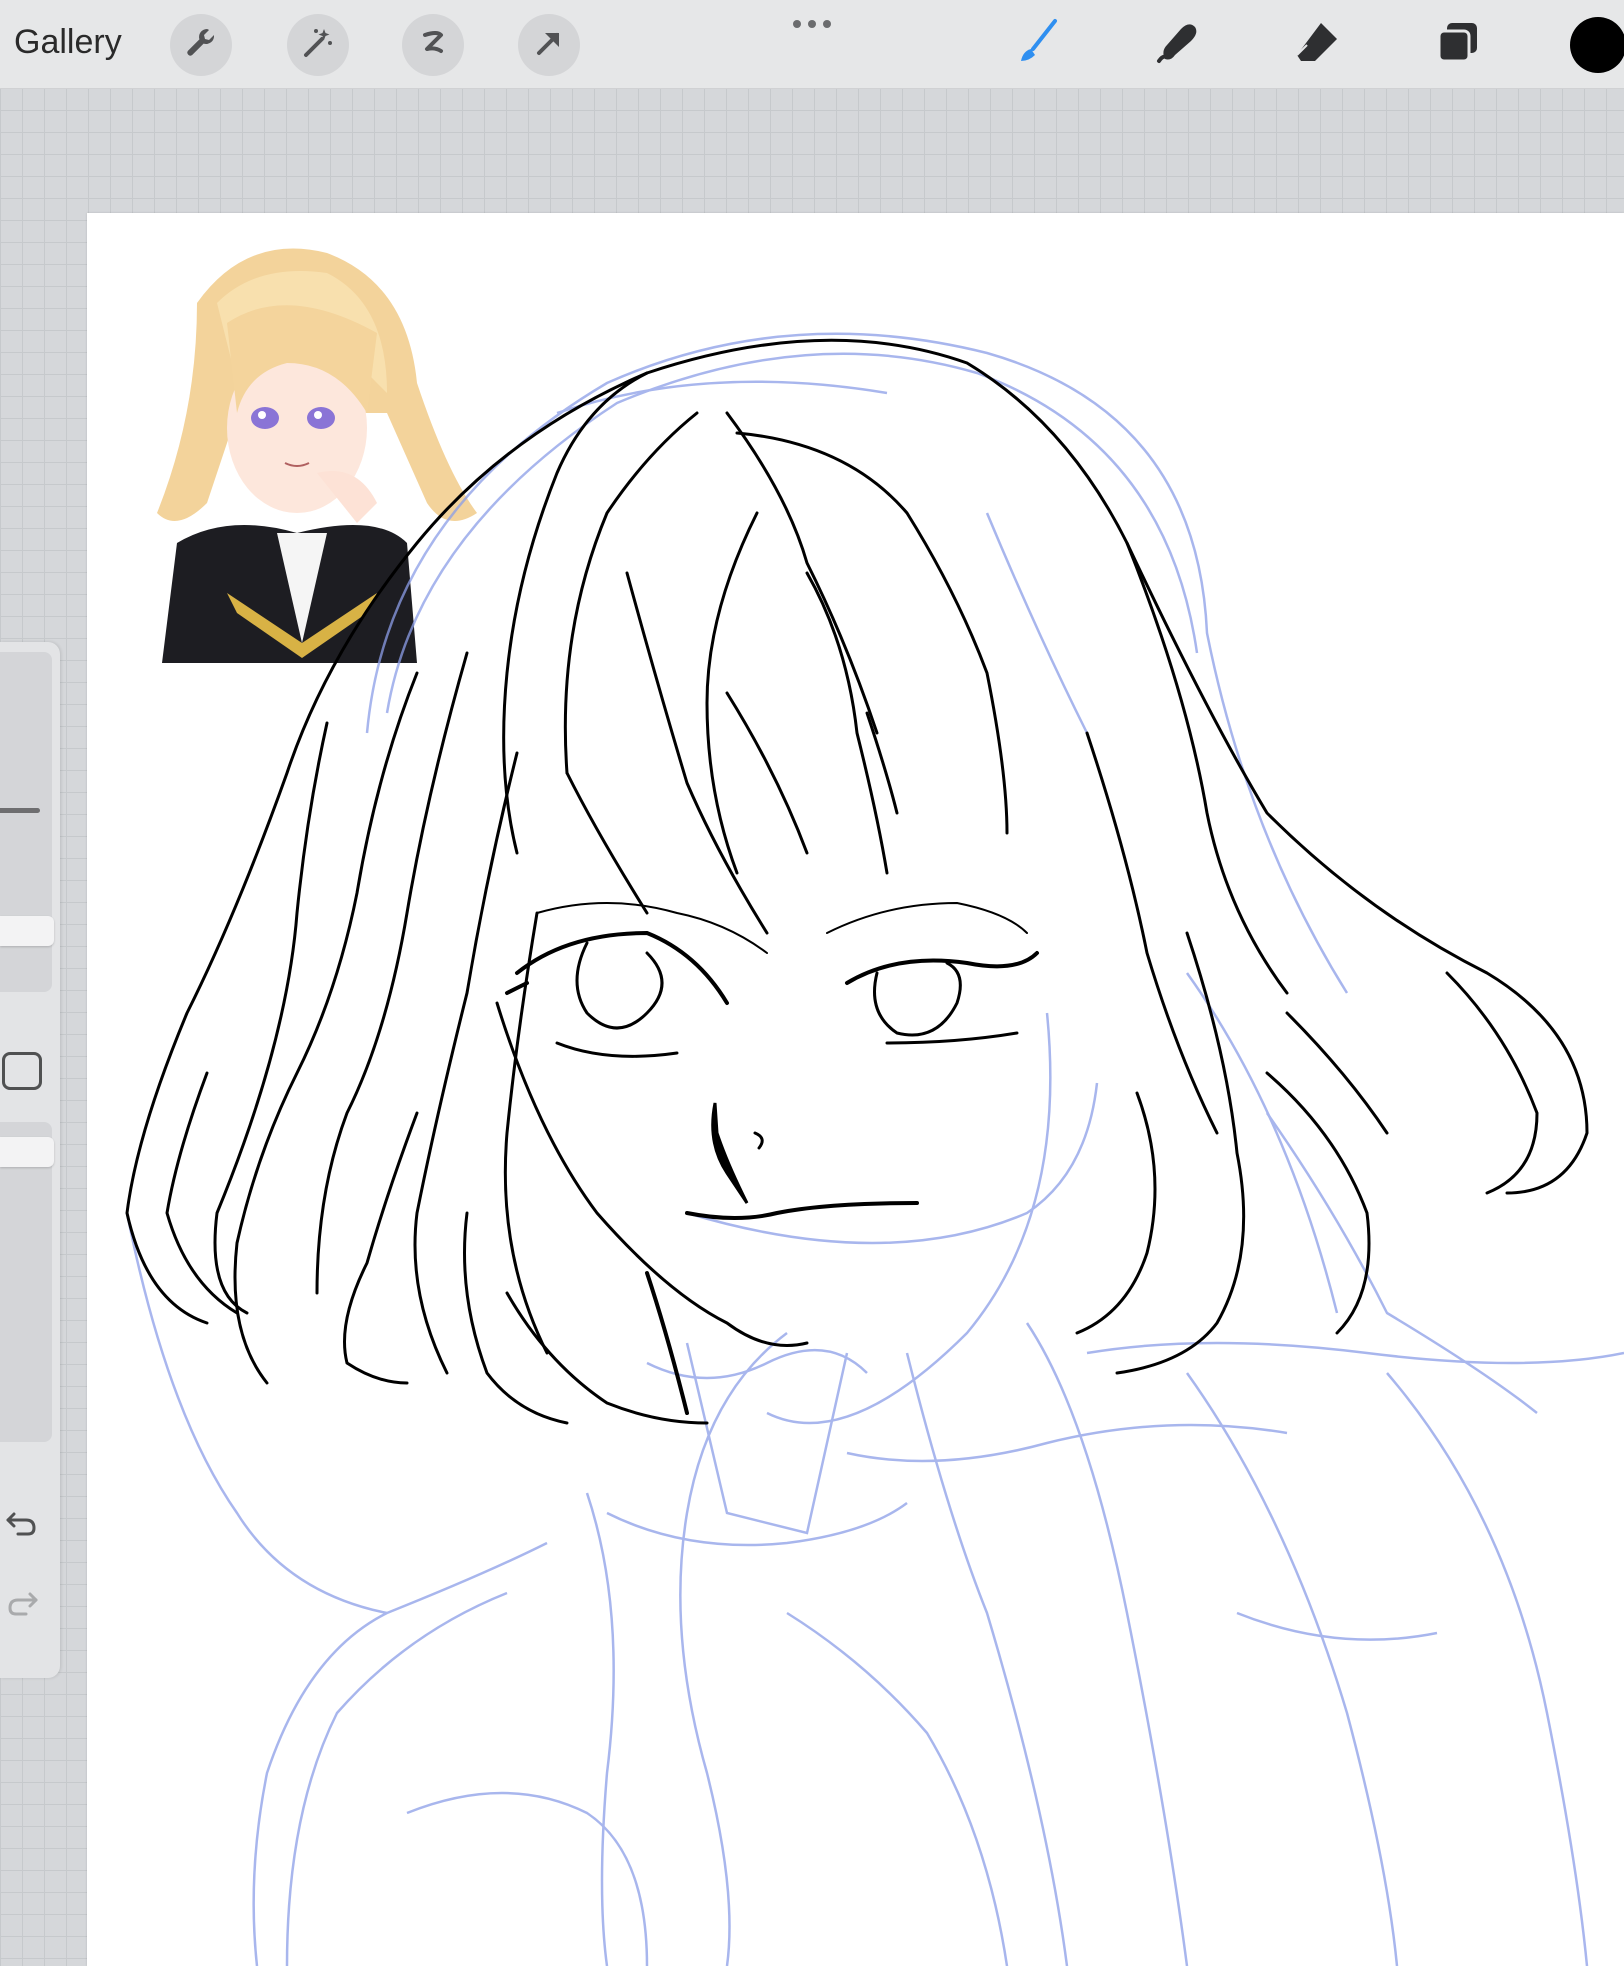  I want to click on redo-icon, so click(22, 1609).